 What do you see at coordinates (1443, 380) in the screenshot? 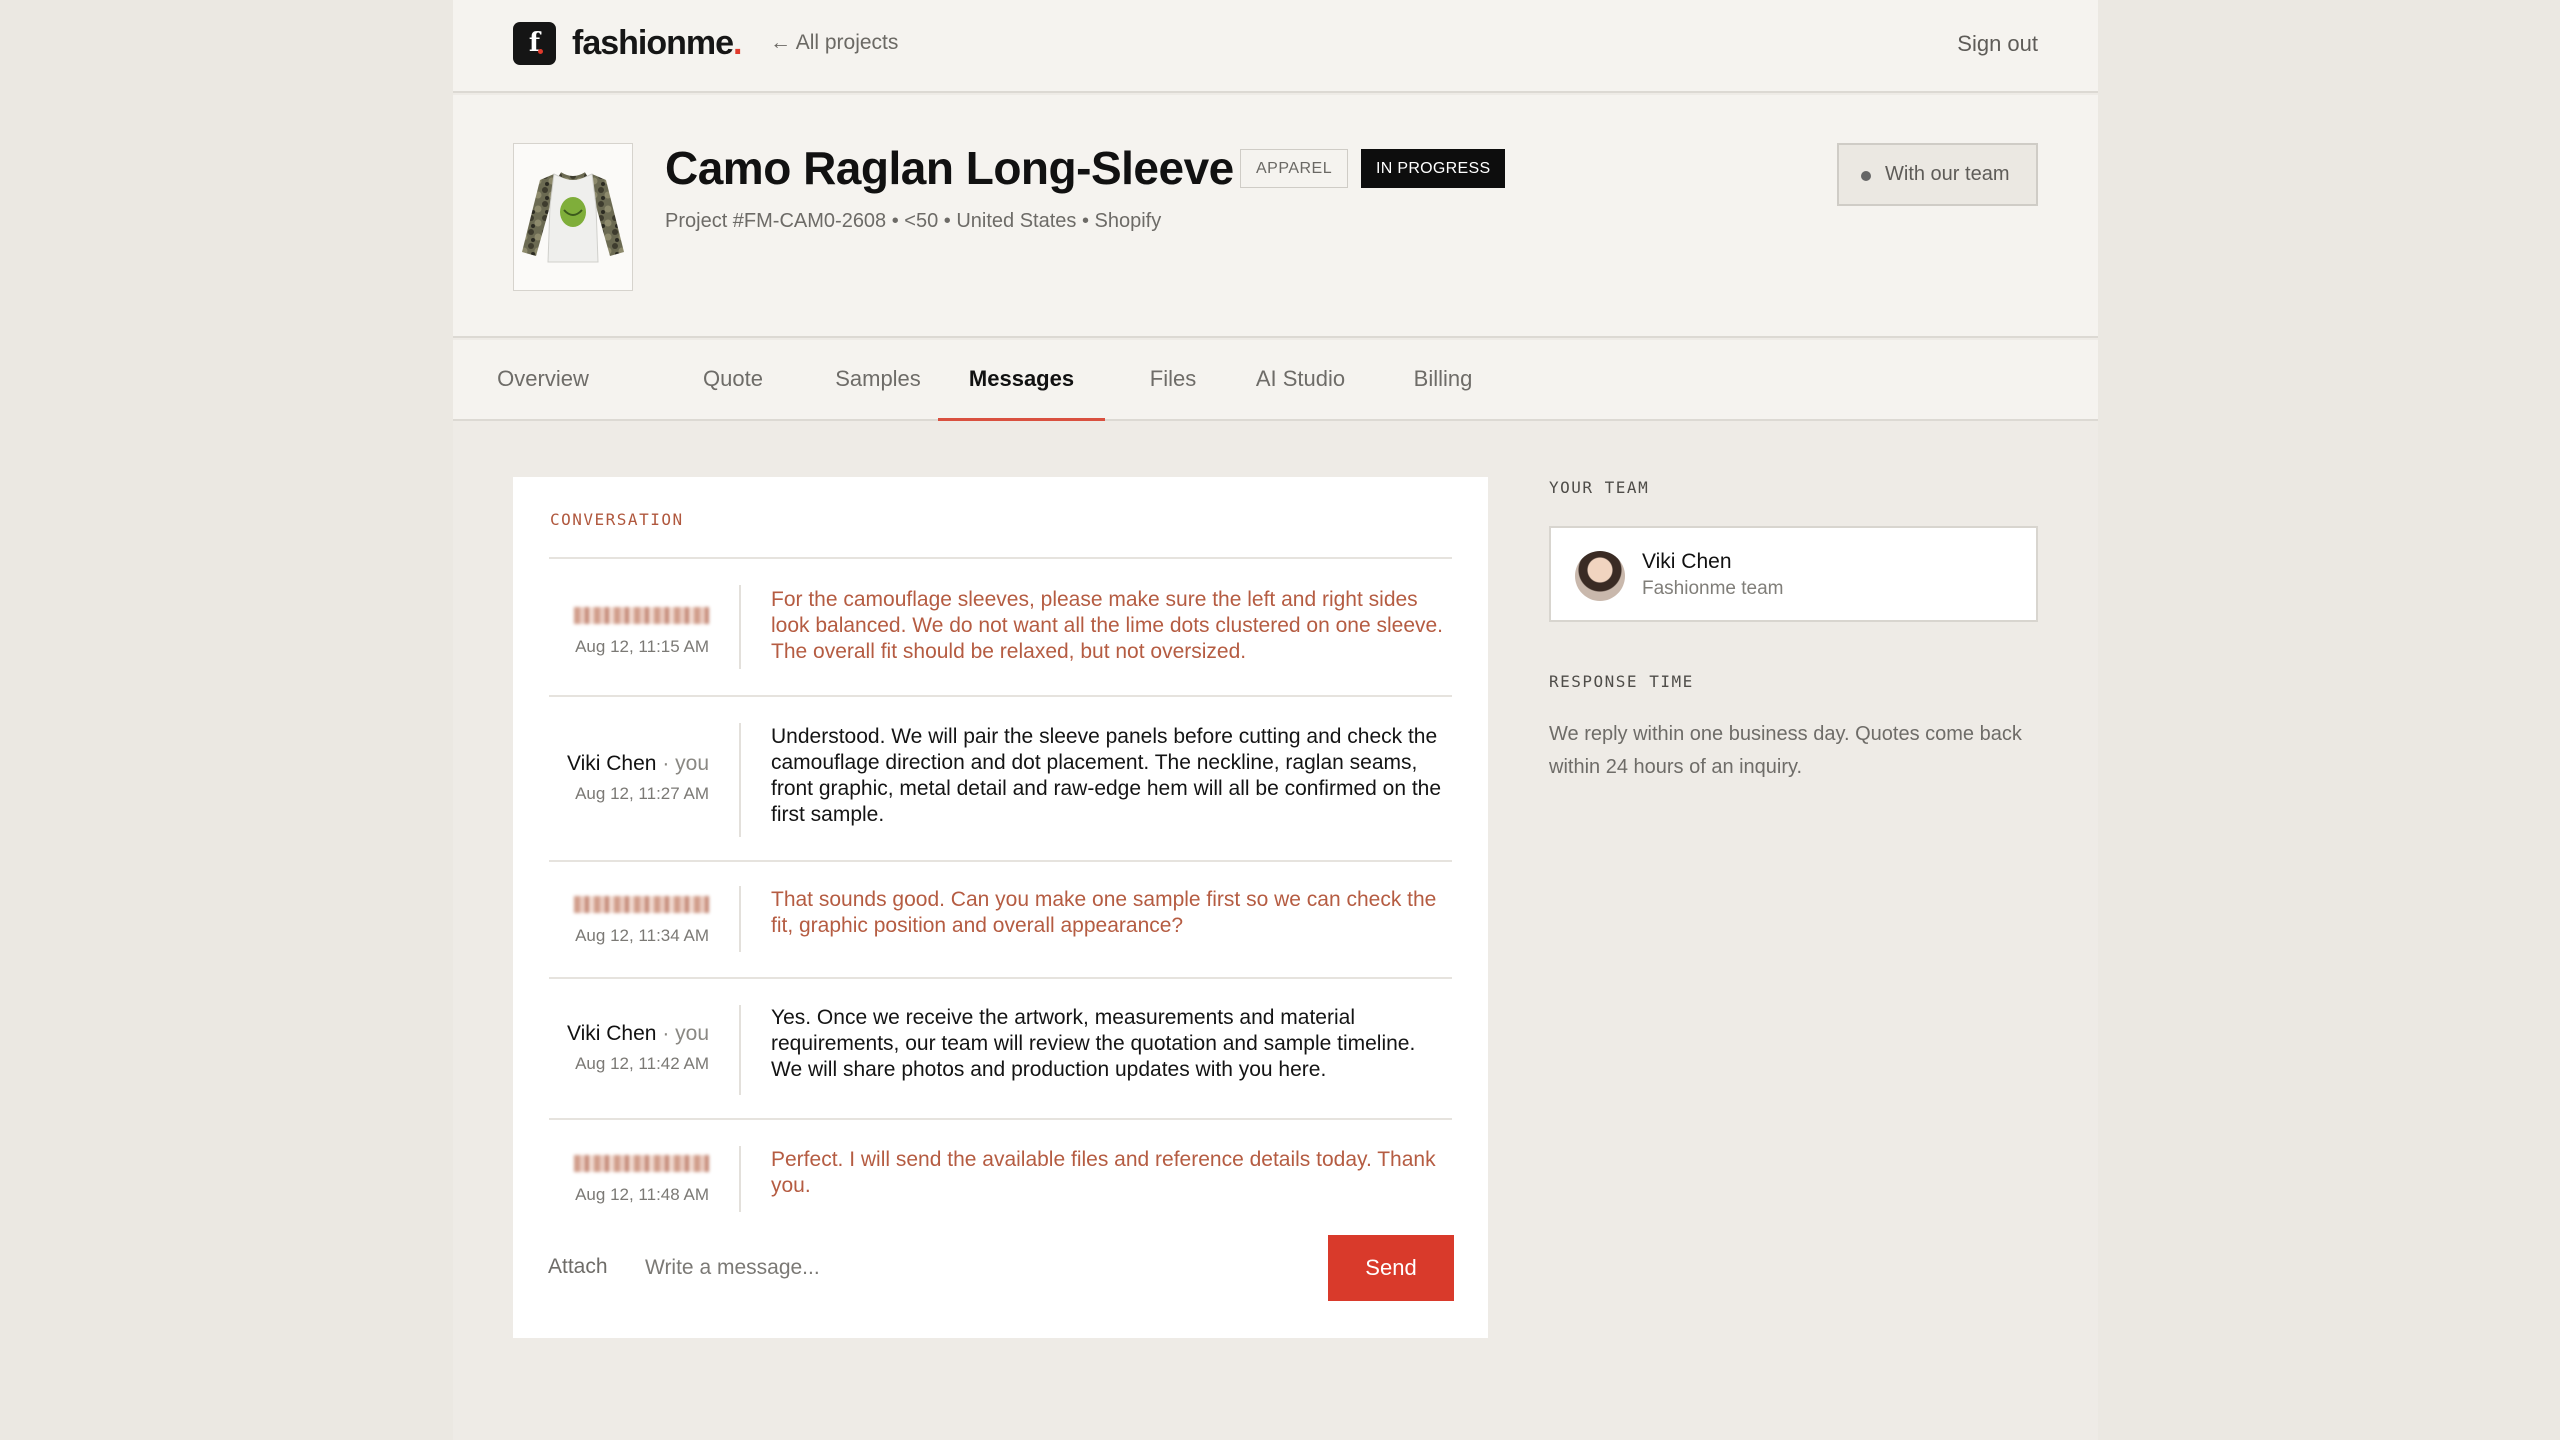
I see `tab-billing: Billing` at bounding box center [1443, 380].